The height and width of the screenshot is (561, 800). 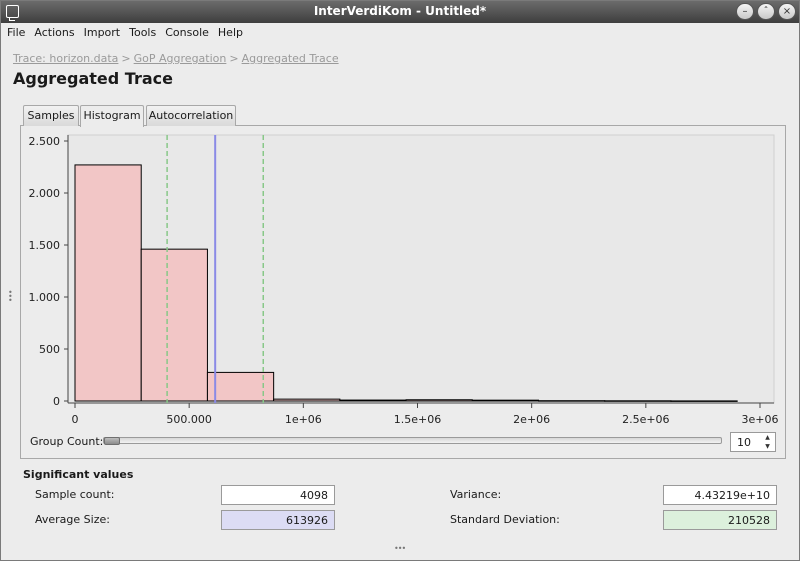 What do you see at coordinates (189, 419) in the screenshot?
I see `x-tick-label: 500.000` at bounding box center [189, 419].